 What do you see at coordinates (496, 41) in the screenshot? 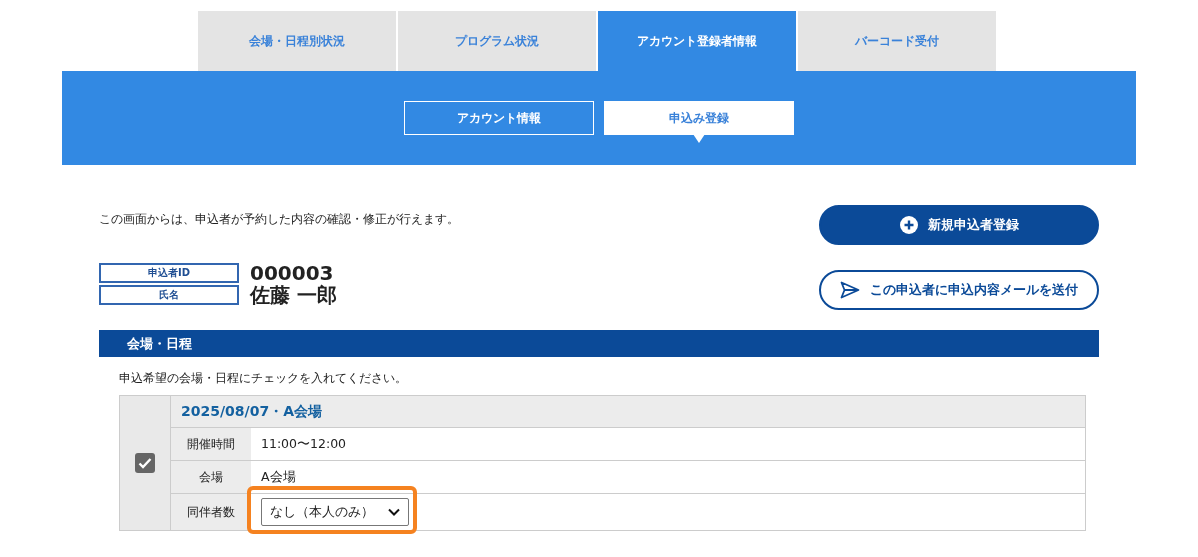
I see `nav-tab: プログラム状況` at bounding box center [496, 41].